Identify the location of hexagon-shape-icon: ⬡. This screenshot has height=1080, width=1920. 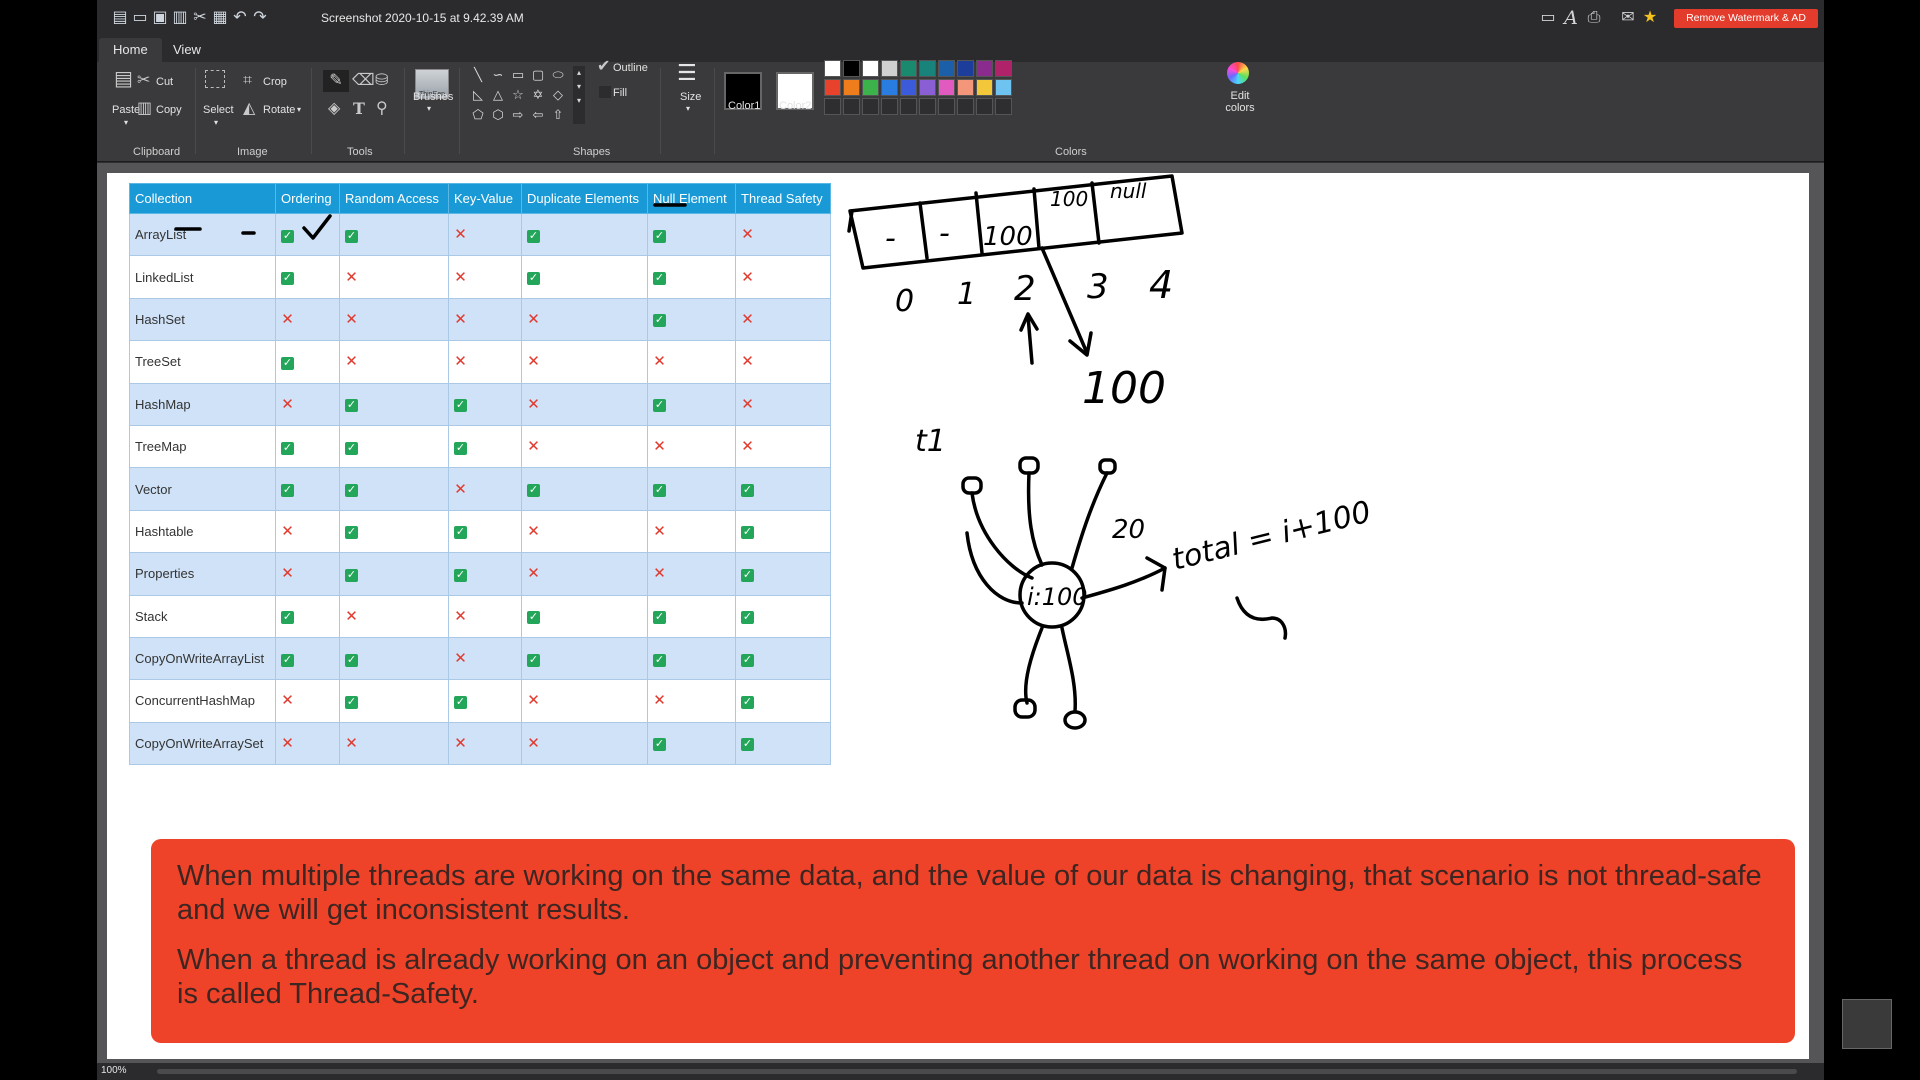
(498, 115).